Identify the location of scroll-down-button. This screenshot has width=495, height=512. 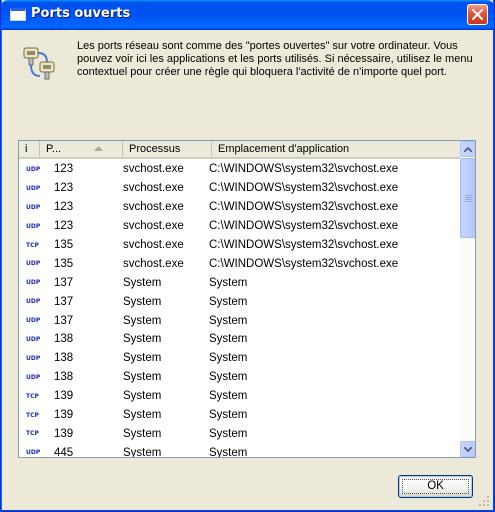
(467, 449).